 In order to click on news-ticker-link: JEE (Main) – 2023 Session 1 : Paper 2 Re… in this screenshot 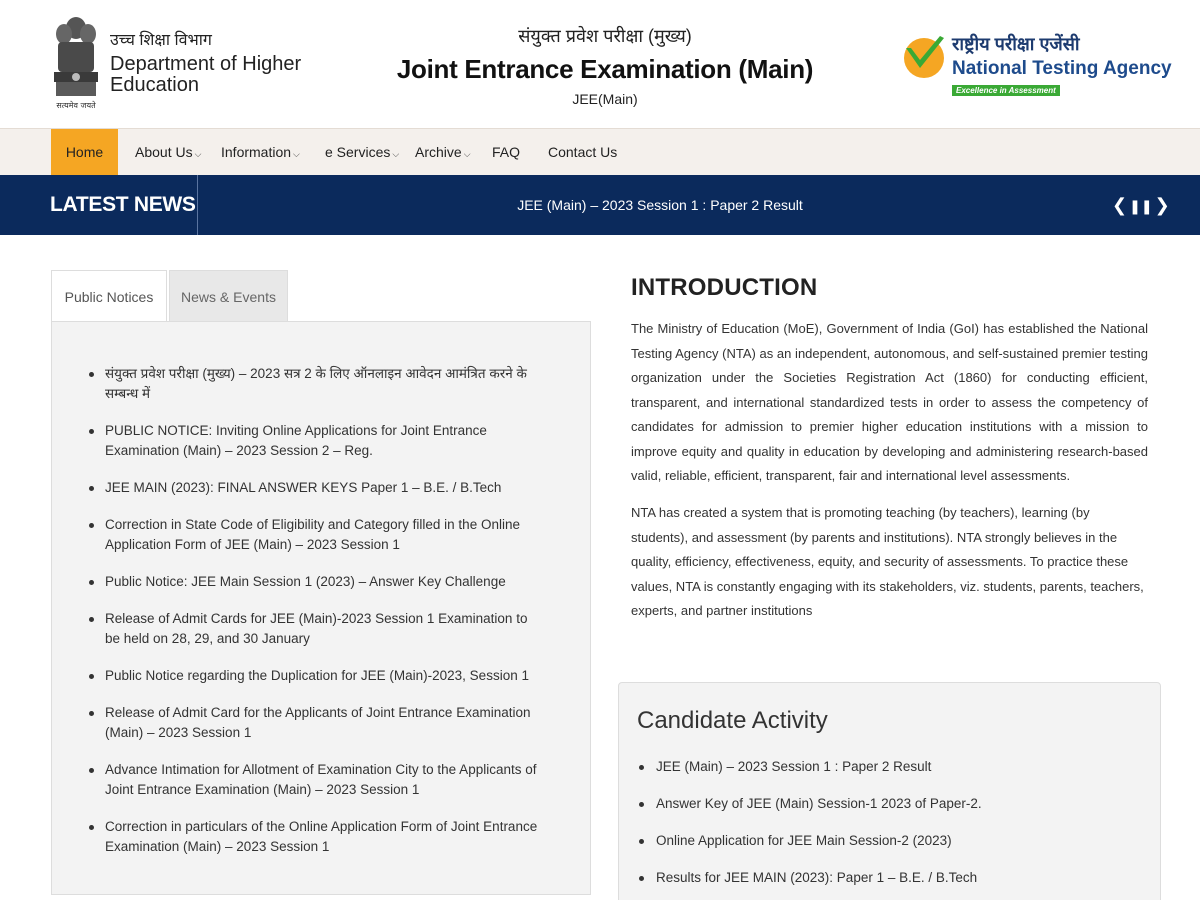, I will do `click(660, 205)`.